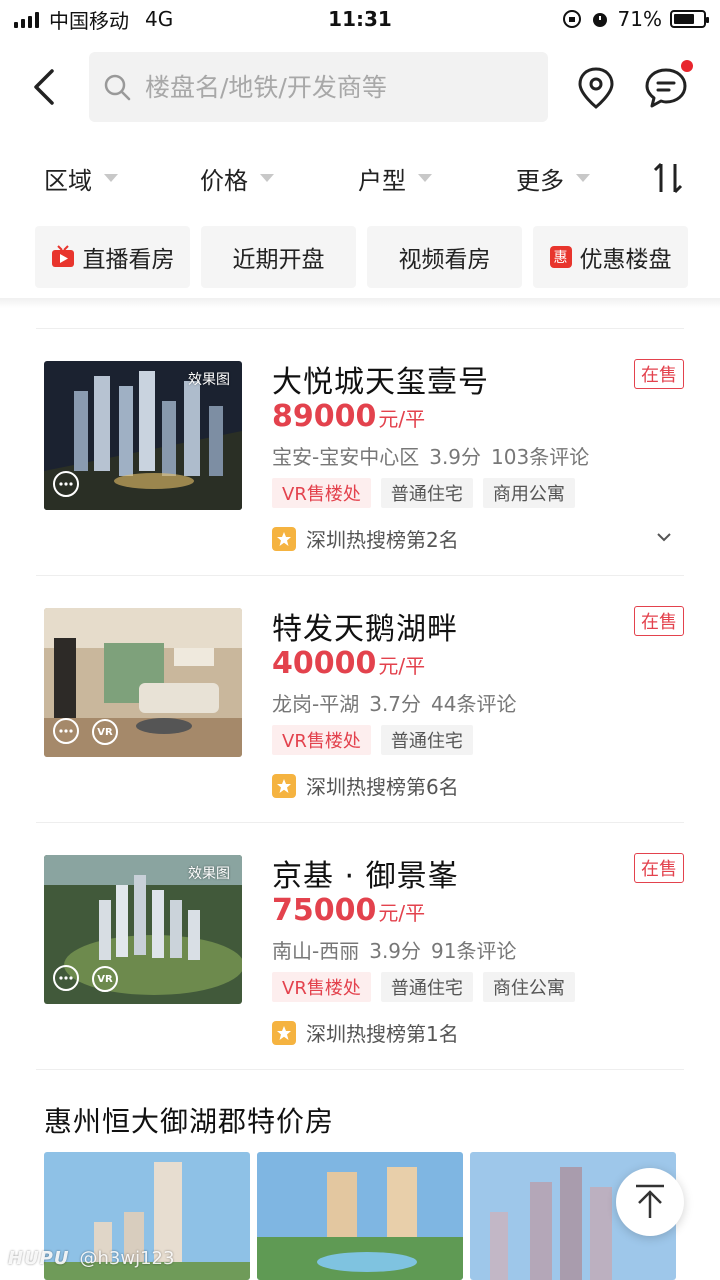 This screenshot has width=720, height=1280. Describe the element at coordinates (365, 1032) in the screenshot. I see `hot-rank: 深圳热搜榜第1名` at that location.